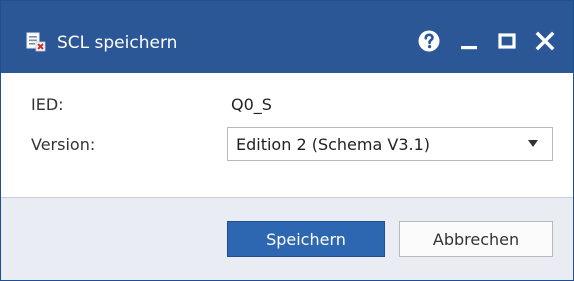  I want to click on close-icon, so click(545, 41).